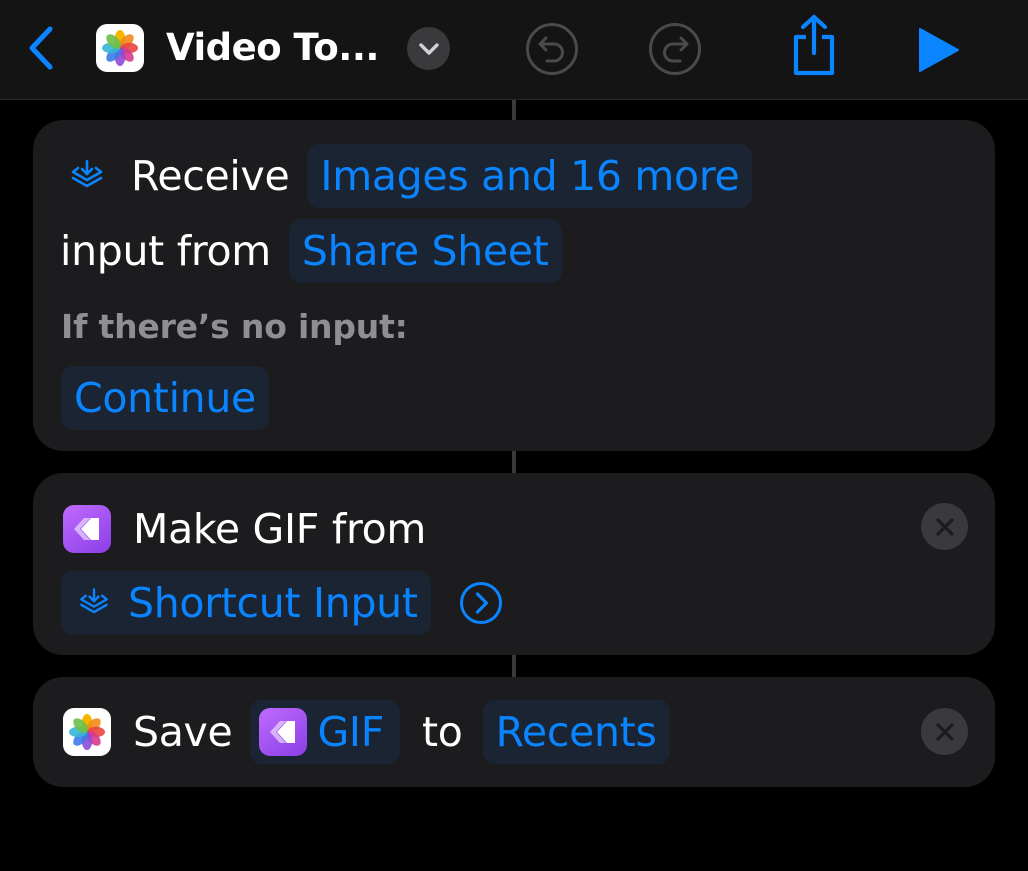 Image resolution: width=1028 pixels, height=871 pixels. I want to click on shortcut-input-label: Shortcut Input, so click(273, 603).